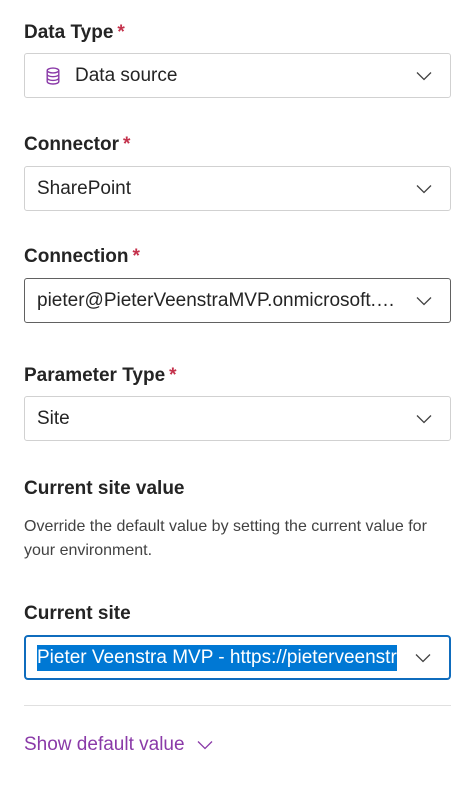 This screenshot has width=474, height=786. Describe the element at coordinates (84, 188) in the screenshot. I see `connector-value: SharePoint` at that location.